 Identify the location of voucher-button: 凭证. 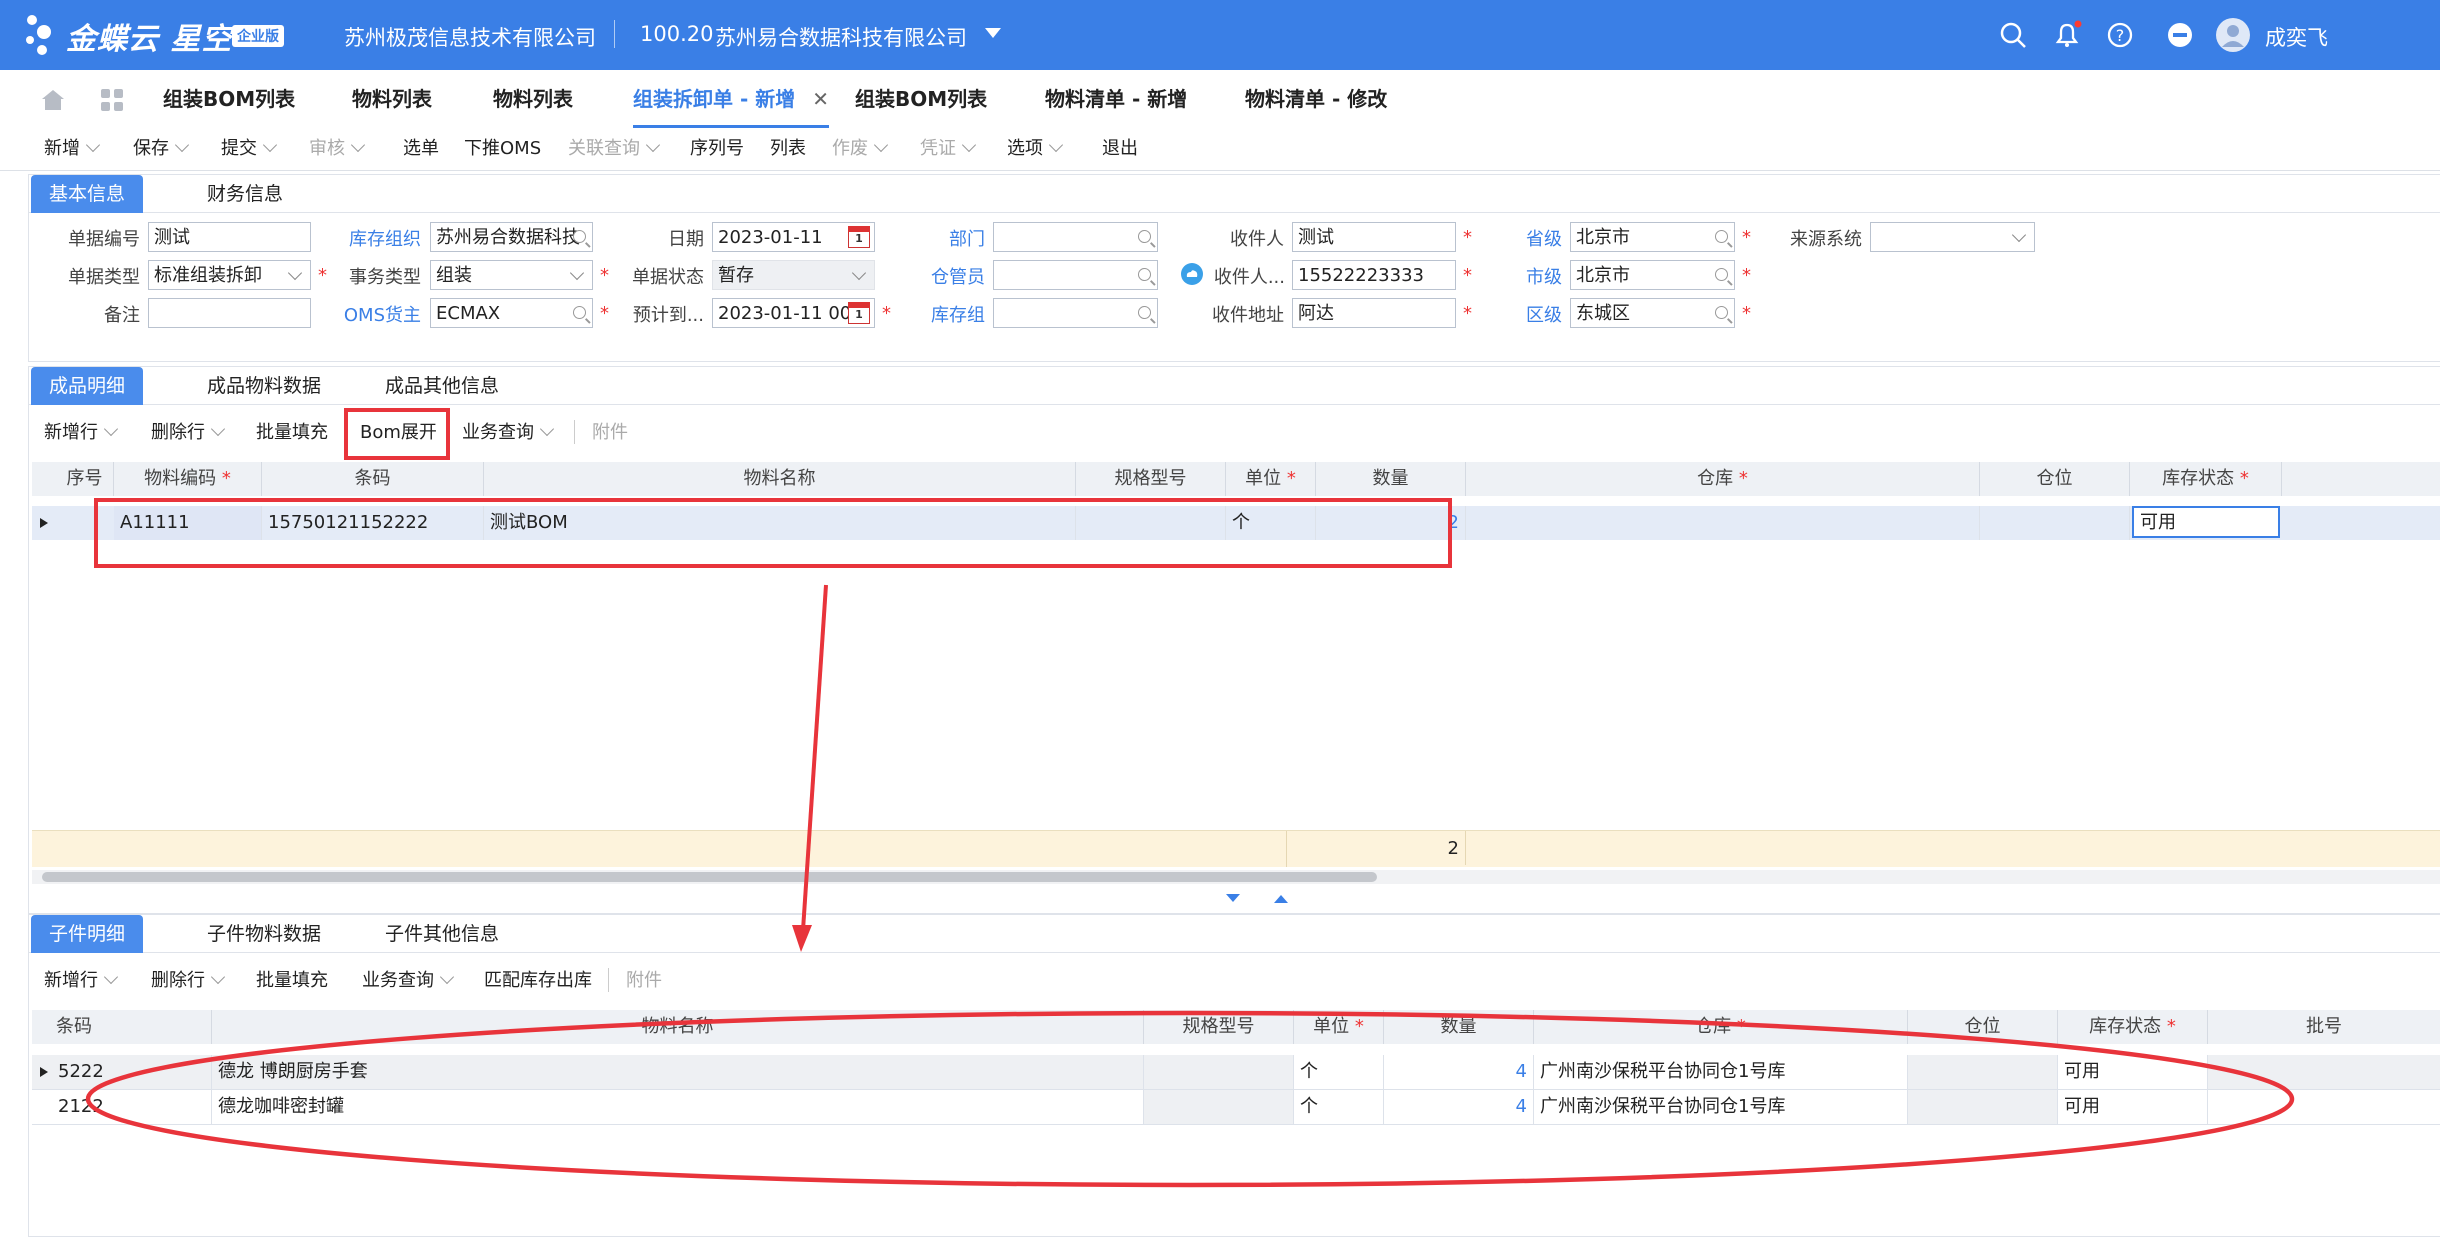
(948, 149).